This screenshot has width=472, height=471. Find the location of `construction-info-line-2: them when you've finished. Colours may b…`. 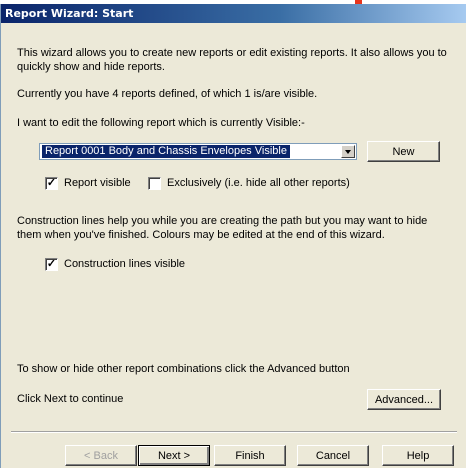

construction-info-line-2: them when you've finished. Colours may b… is located at coordinates (201, 235).